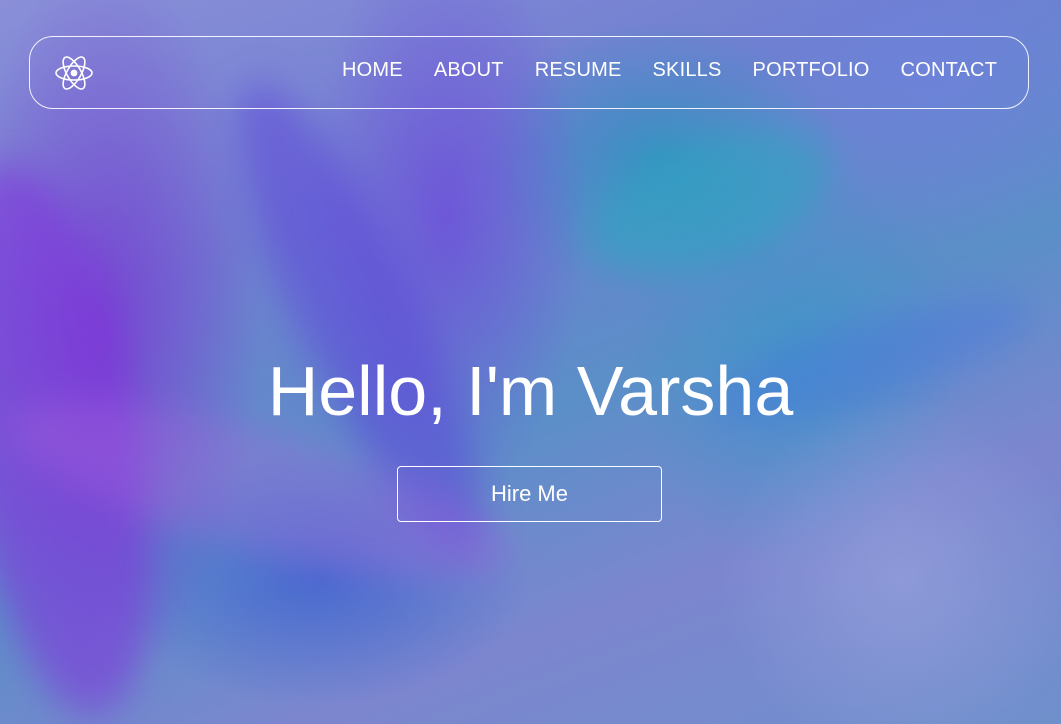 The width and height of the screenshot is (1061, 724). Describe the element at coordinates (687, 70) in the screenshot. I see `nav-link-skills: SKILLS` at that location.